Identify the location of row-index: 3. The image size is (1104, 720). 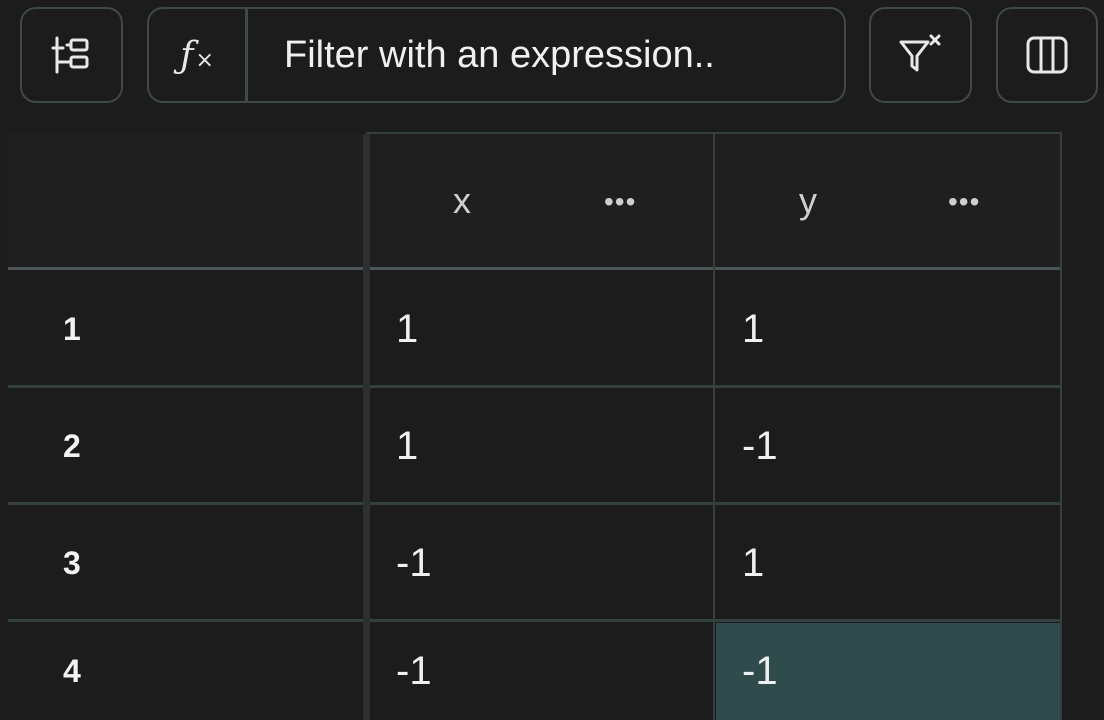
(72, 562).